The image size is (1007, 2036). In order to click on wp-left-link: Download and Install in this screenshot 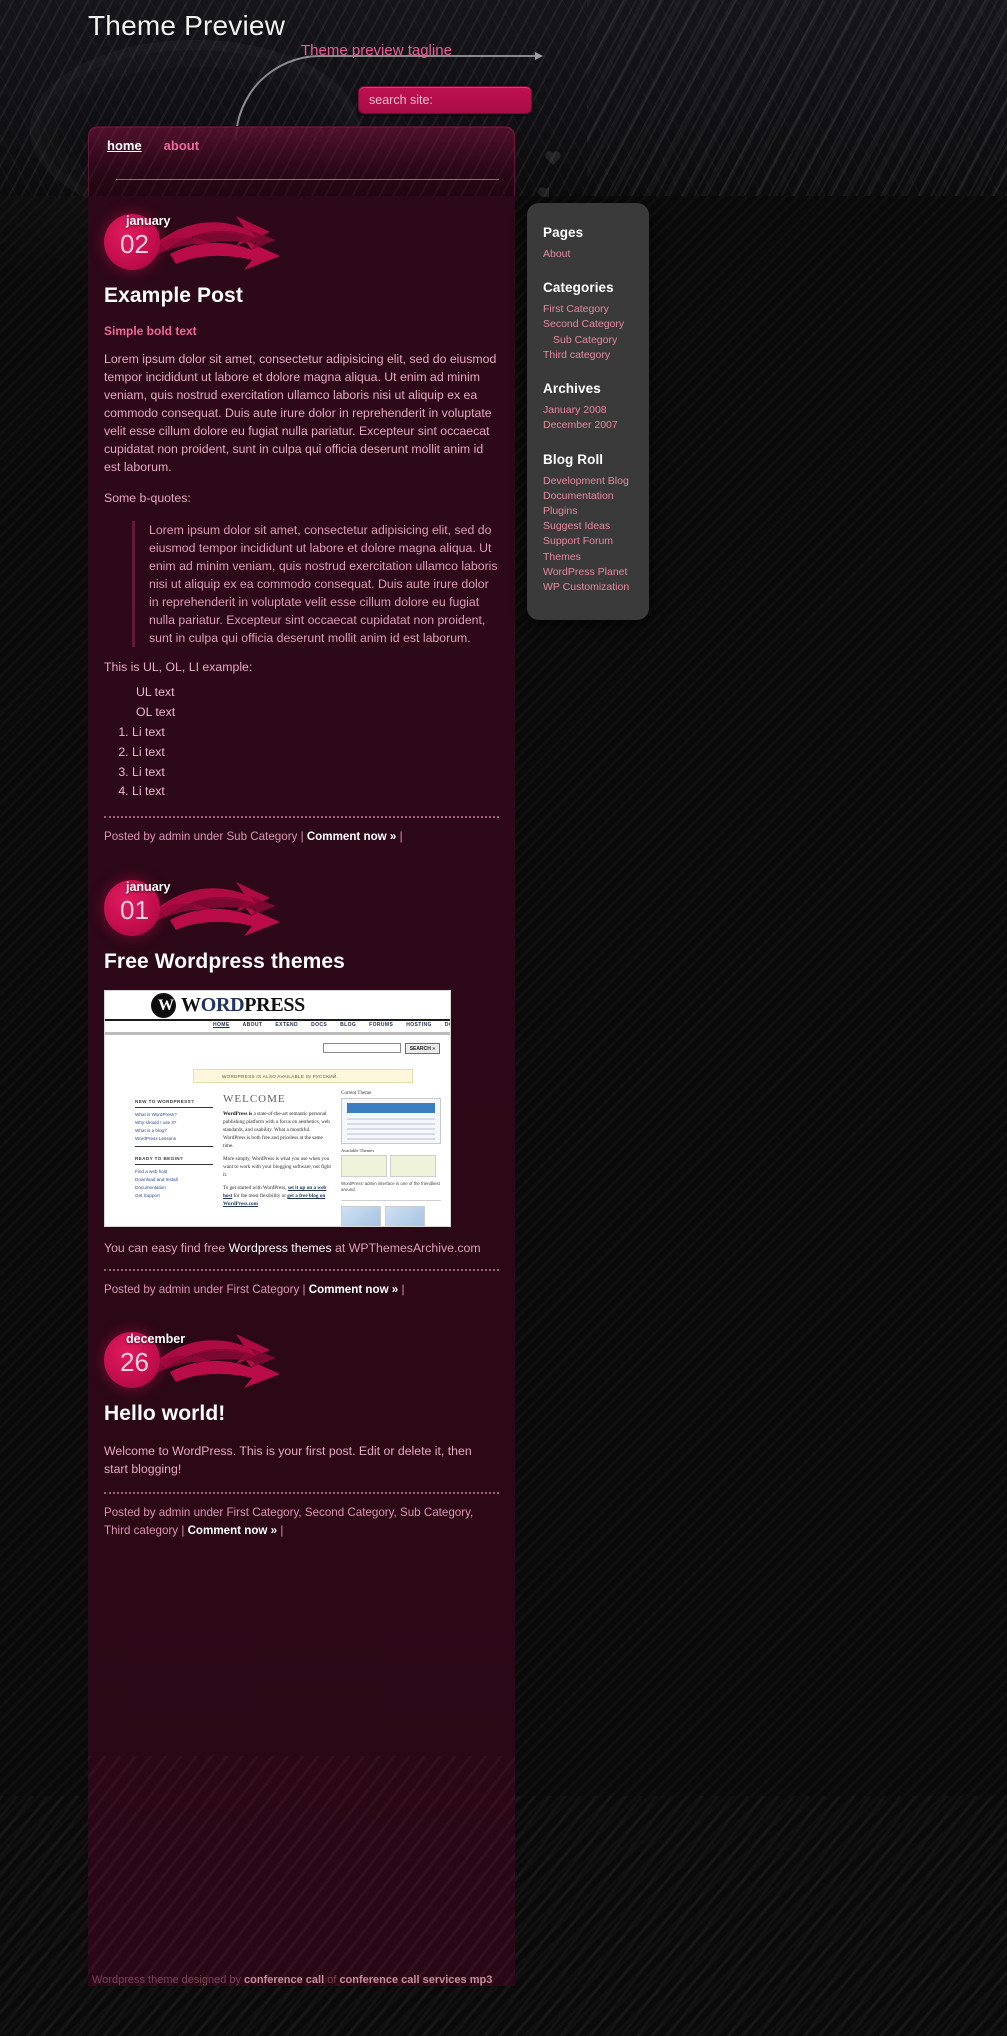, I will do `click(174, 1179)`.